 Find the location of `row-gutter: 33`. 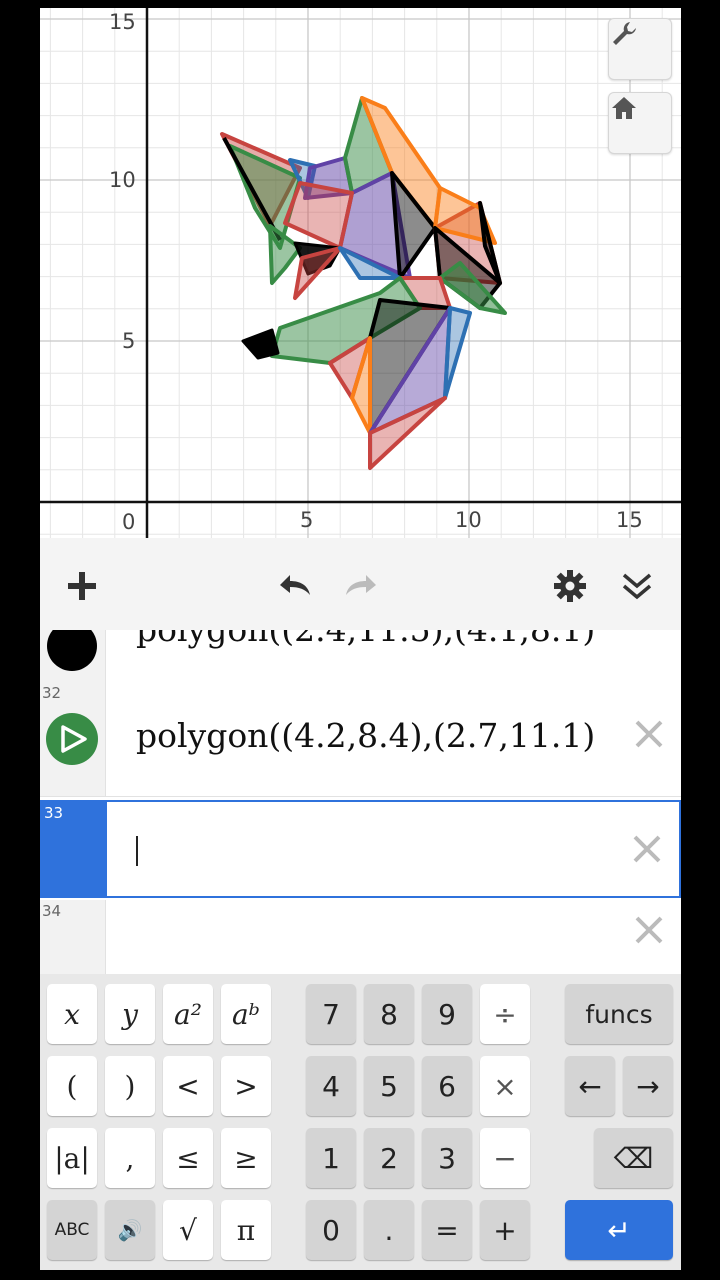

row-gutter: 33 is located at coordinates (74, 849).